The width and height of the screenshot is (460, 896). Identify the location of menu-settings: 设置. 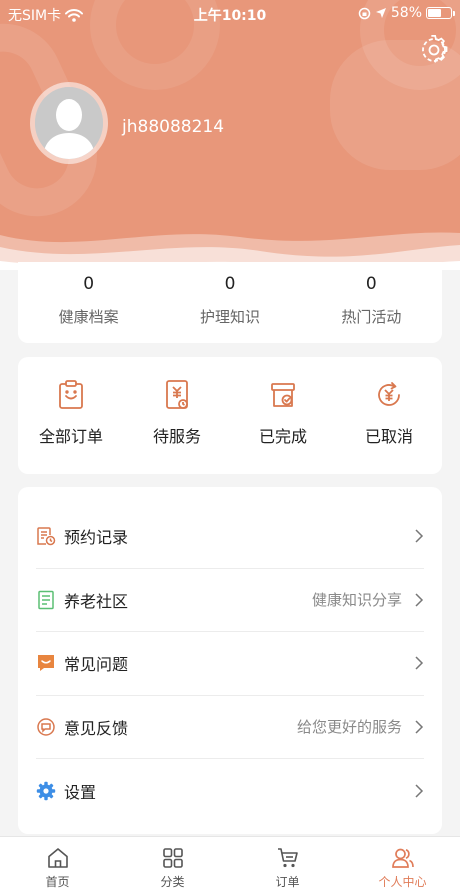
(230, 791).